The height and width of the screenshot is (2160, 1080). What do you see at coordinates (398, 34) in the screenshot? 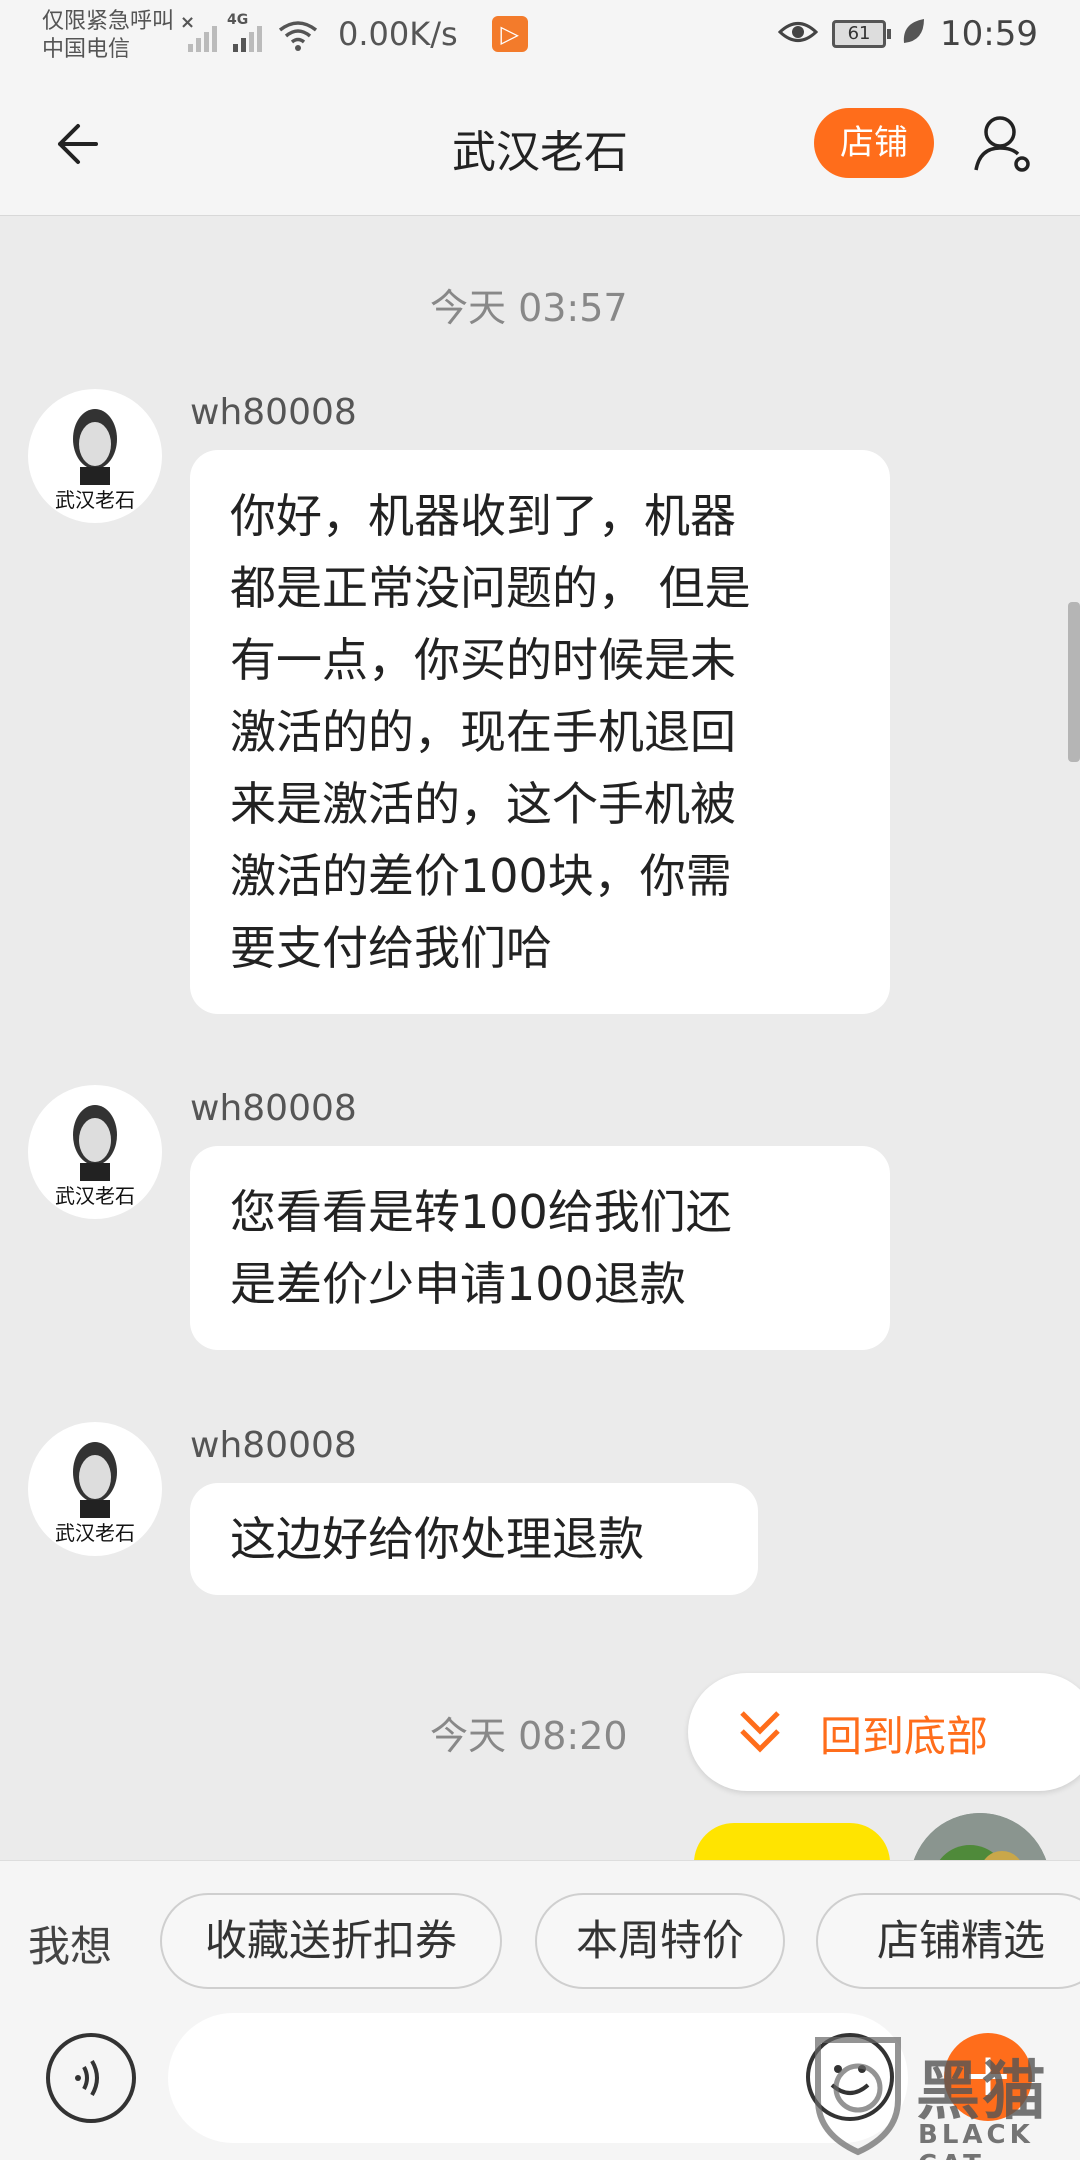
I see `net-speed: 0.00K/s` at bounding box center [398, 34].